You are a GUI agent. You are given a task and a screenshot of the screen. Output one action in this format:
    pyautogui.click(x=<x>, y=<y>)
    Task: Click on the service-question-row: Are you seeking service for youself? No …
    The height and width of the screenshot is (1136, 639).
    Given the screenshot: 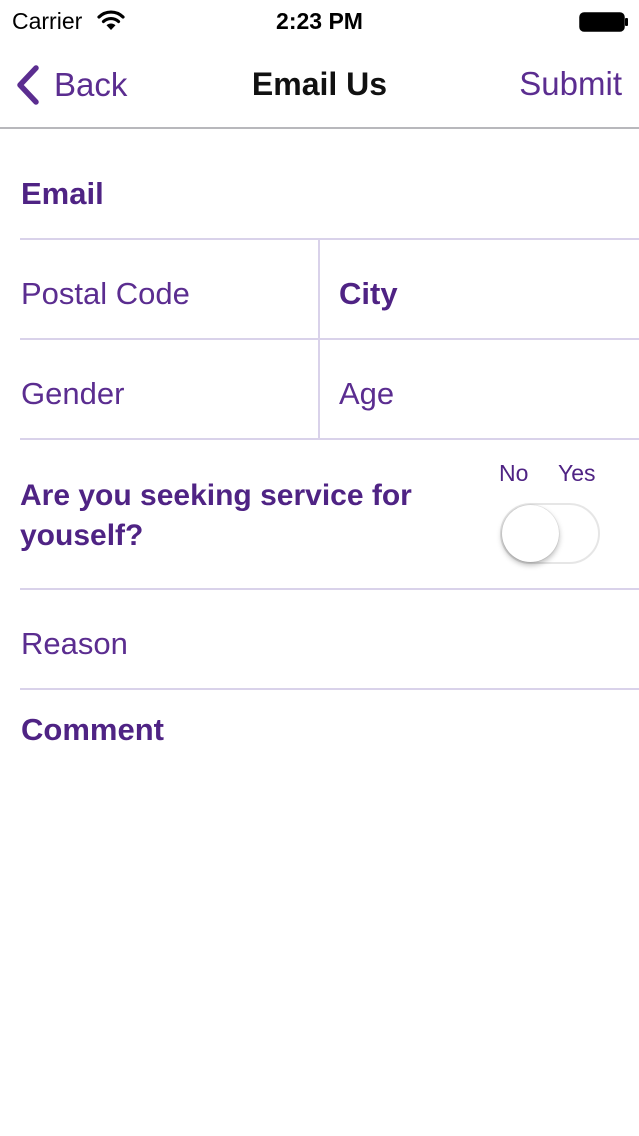 What is the action you would take?
    pyautogui.click(x=329, y=515)
    